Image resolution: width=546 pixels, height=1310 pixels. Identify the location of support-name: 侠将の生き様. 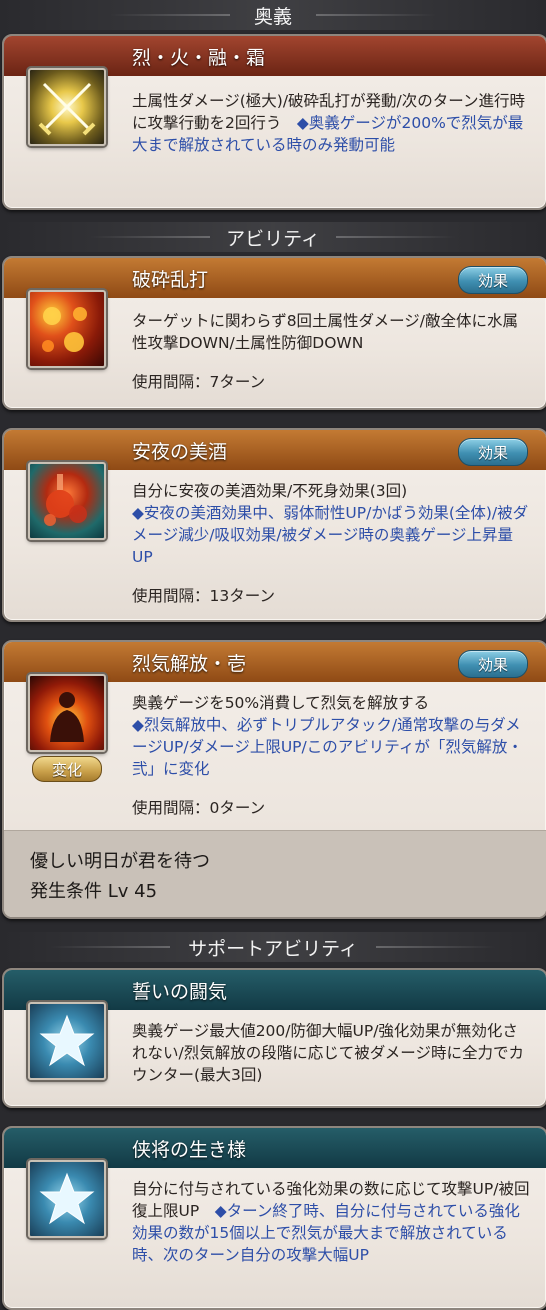
(189, 1149).